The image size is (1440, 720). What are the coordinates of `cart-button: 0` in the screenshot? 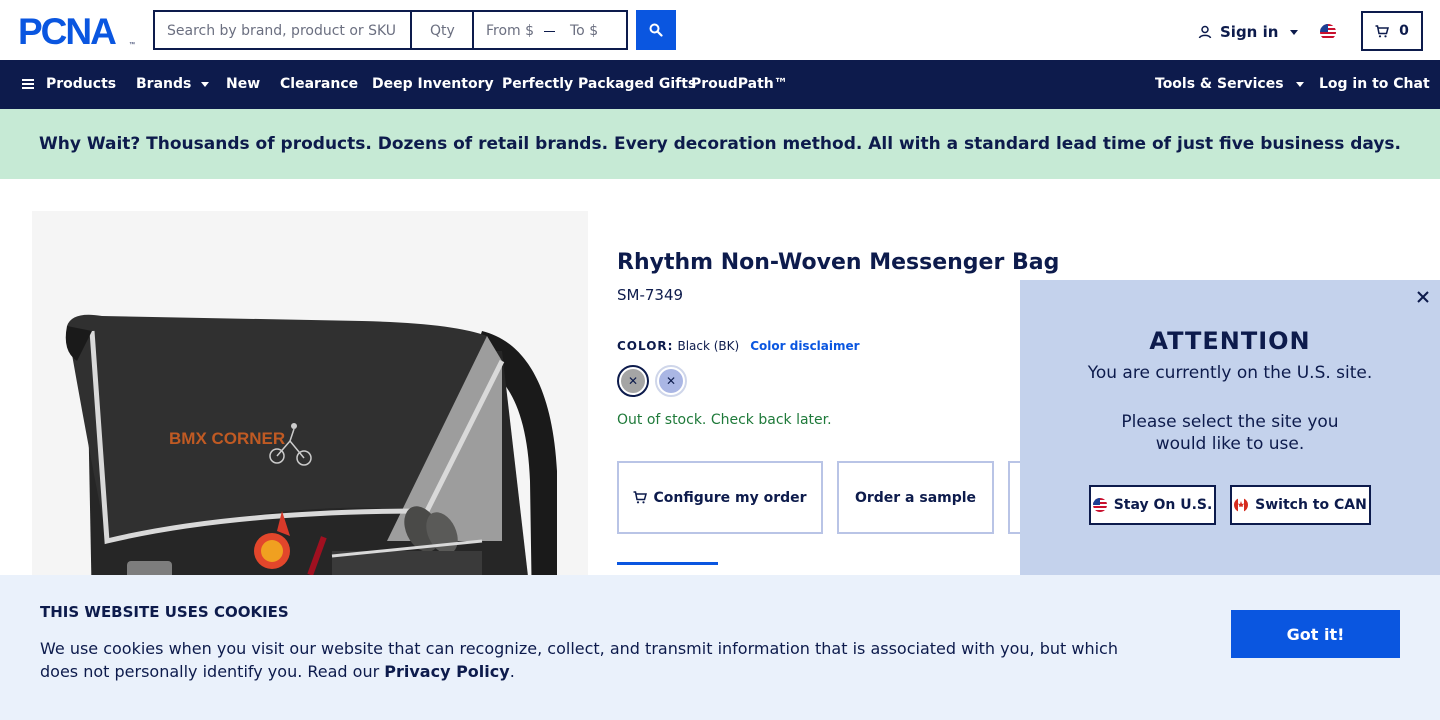 It's located at (1392, 31).